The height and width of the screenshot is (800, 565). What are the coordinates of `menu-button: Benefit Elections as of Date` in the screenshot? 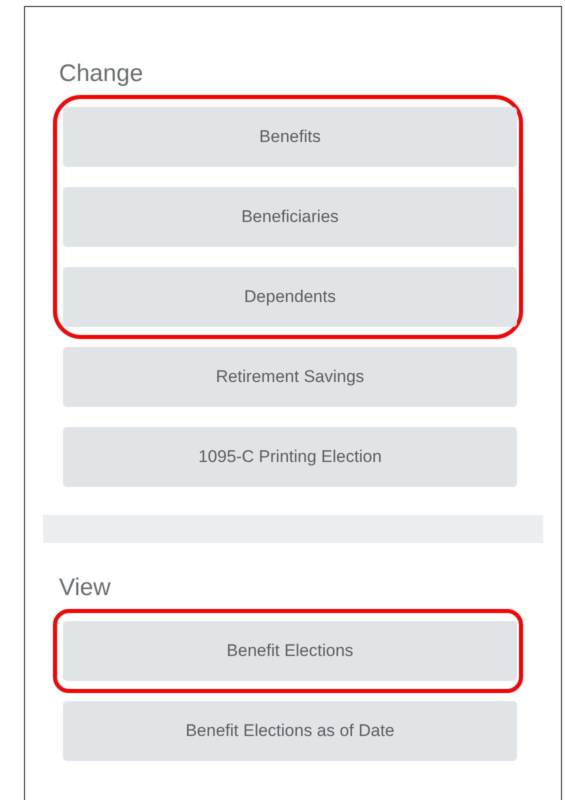 It's located at (290, 731).